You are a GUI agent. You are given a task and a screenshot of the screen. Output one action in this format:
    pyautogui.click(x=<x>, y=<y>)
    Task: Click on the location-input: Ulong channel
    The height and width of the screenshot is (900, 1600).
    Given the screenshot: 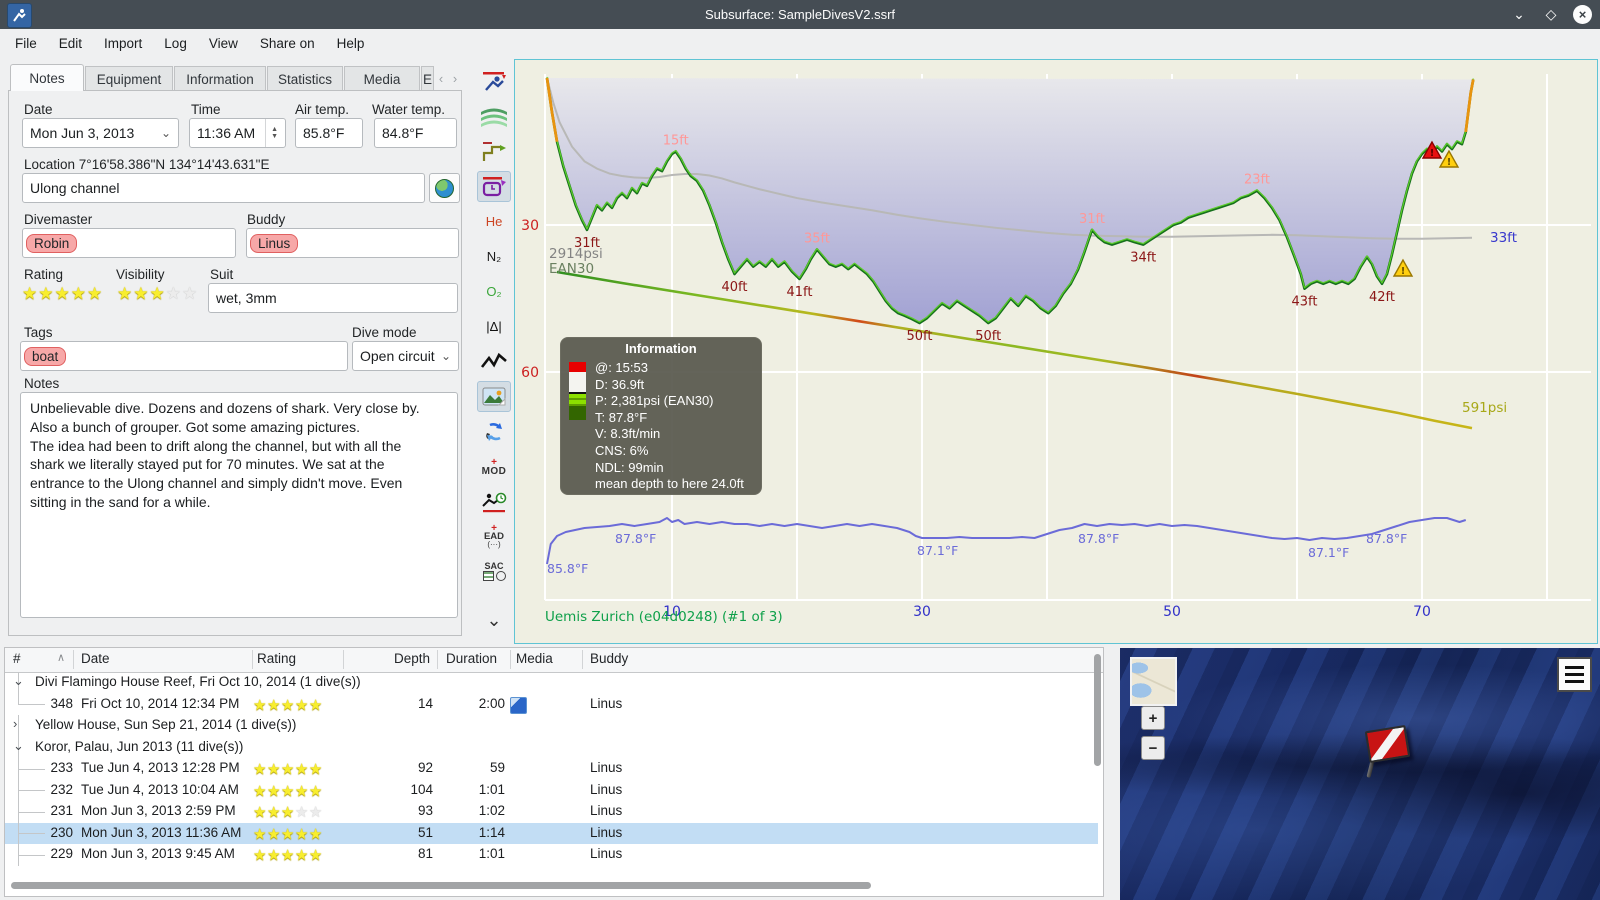 What is the action you would take?
    pyautogui.click(x=223, y=188)
    